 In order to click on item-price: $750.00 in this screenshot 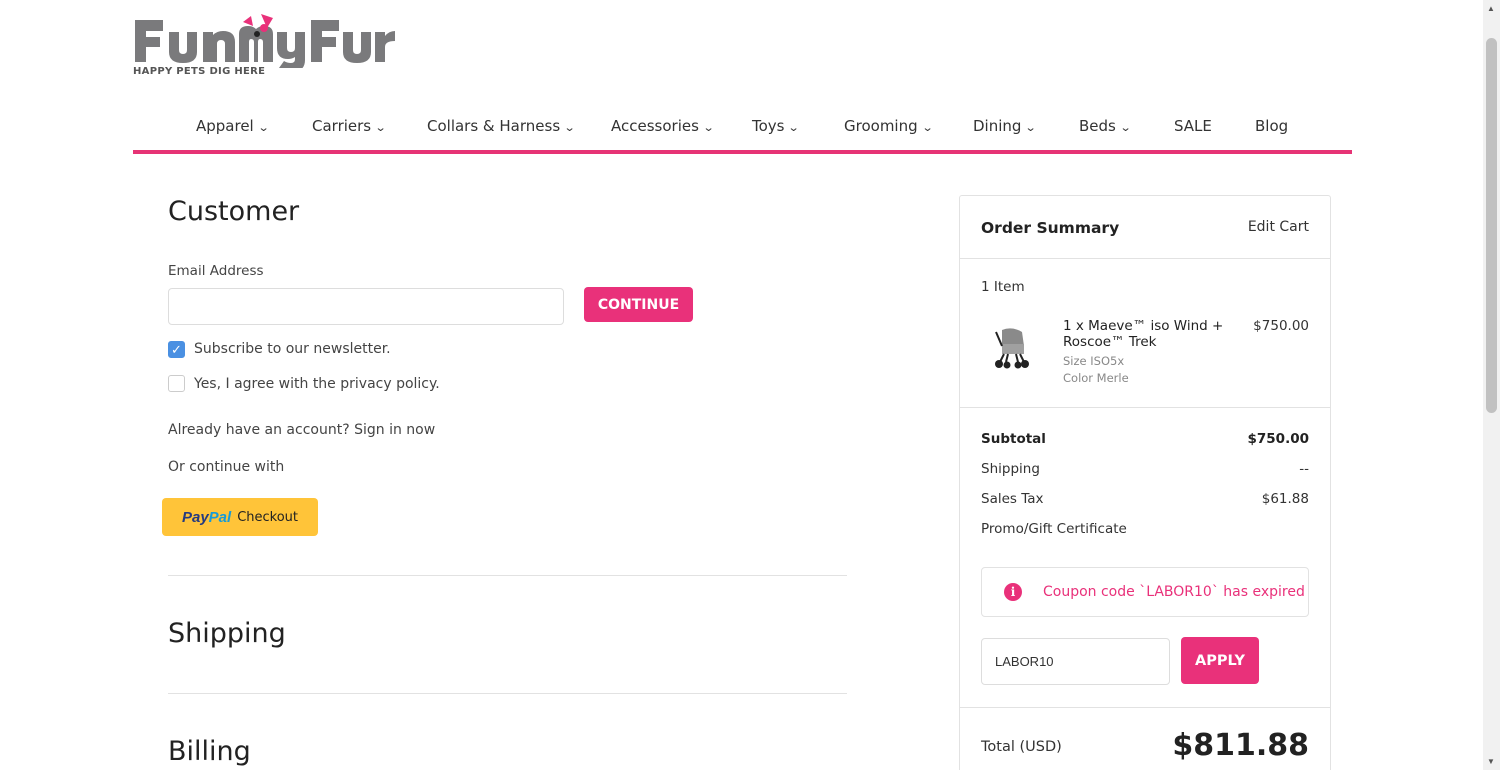, I will do `click(1281, 326)`.